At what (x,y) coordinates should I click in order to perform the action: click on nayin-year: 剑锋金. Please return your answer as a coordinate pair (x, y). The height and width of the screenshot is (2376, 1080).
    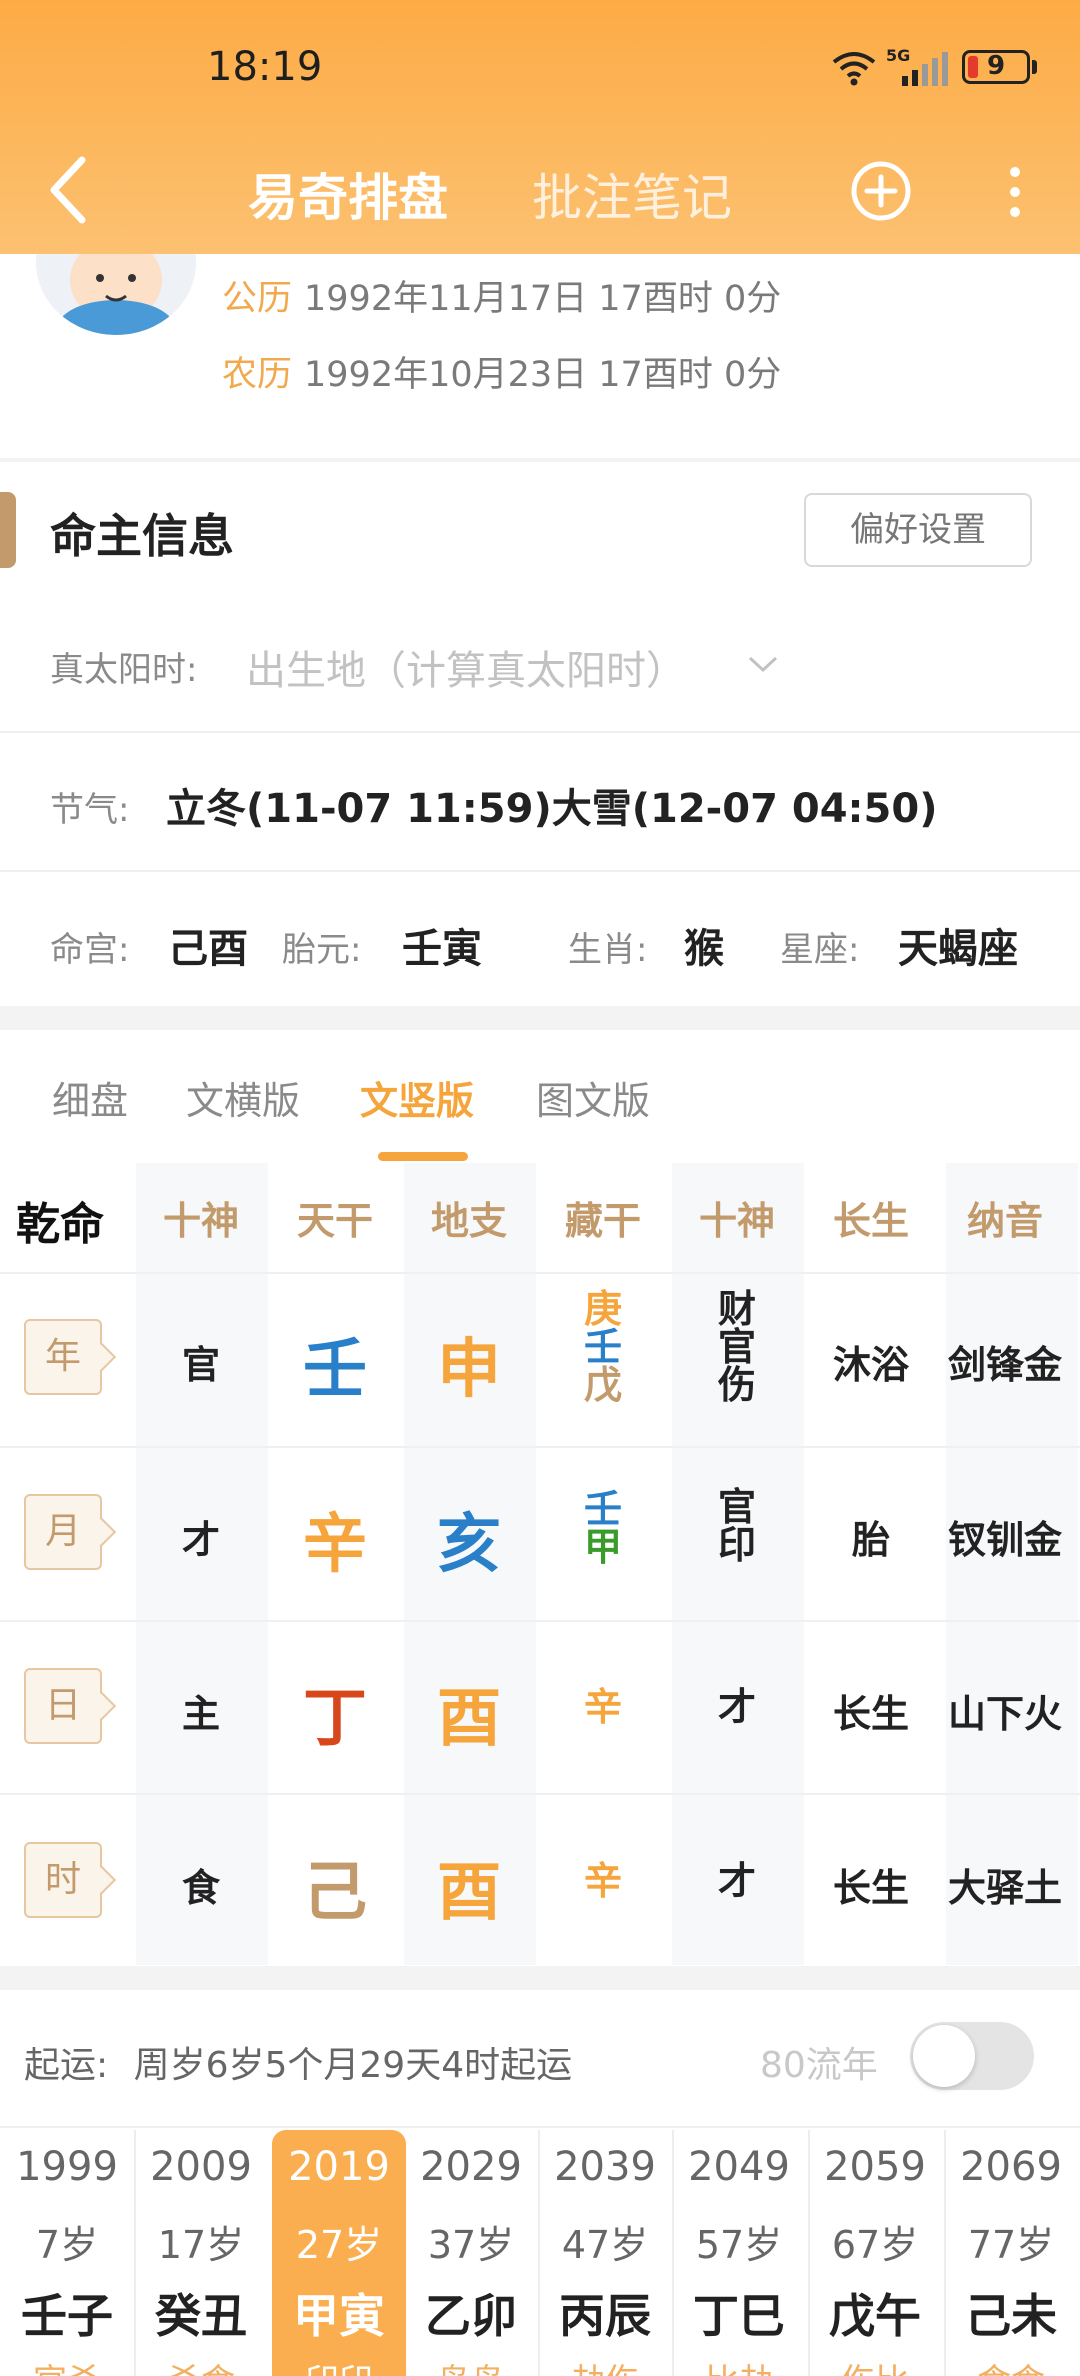
    Looking at the image, I should click on (1004, 1365).